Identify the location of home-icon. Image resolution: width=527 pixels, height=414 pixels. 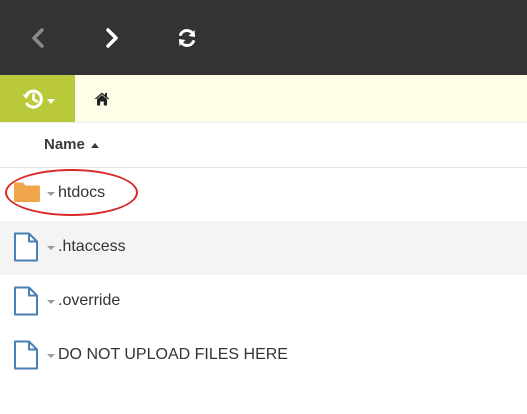
(102, 99).